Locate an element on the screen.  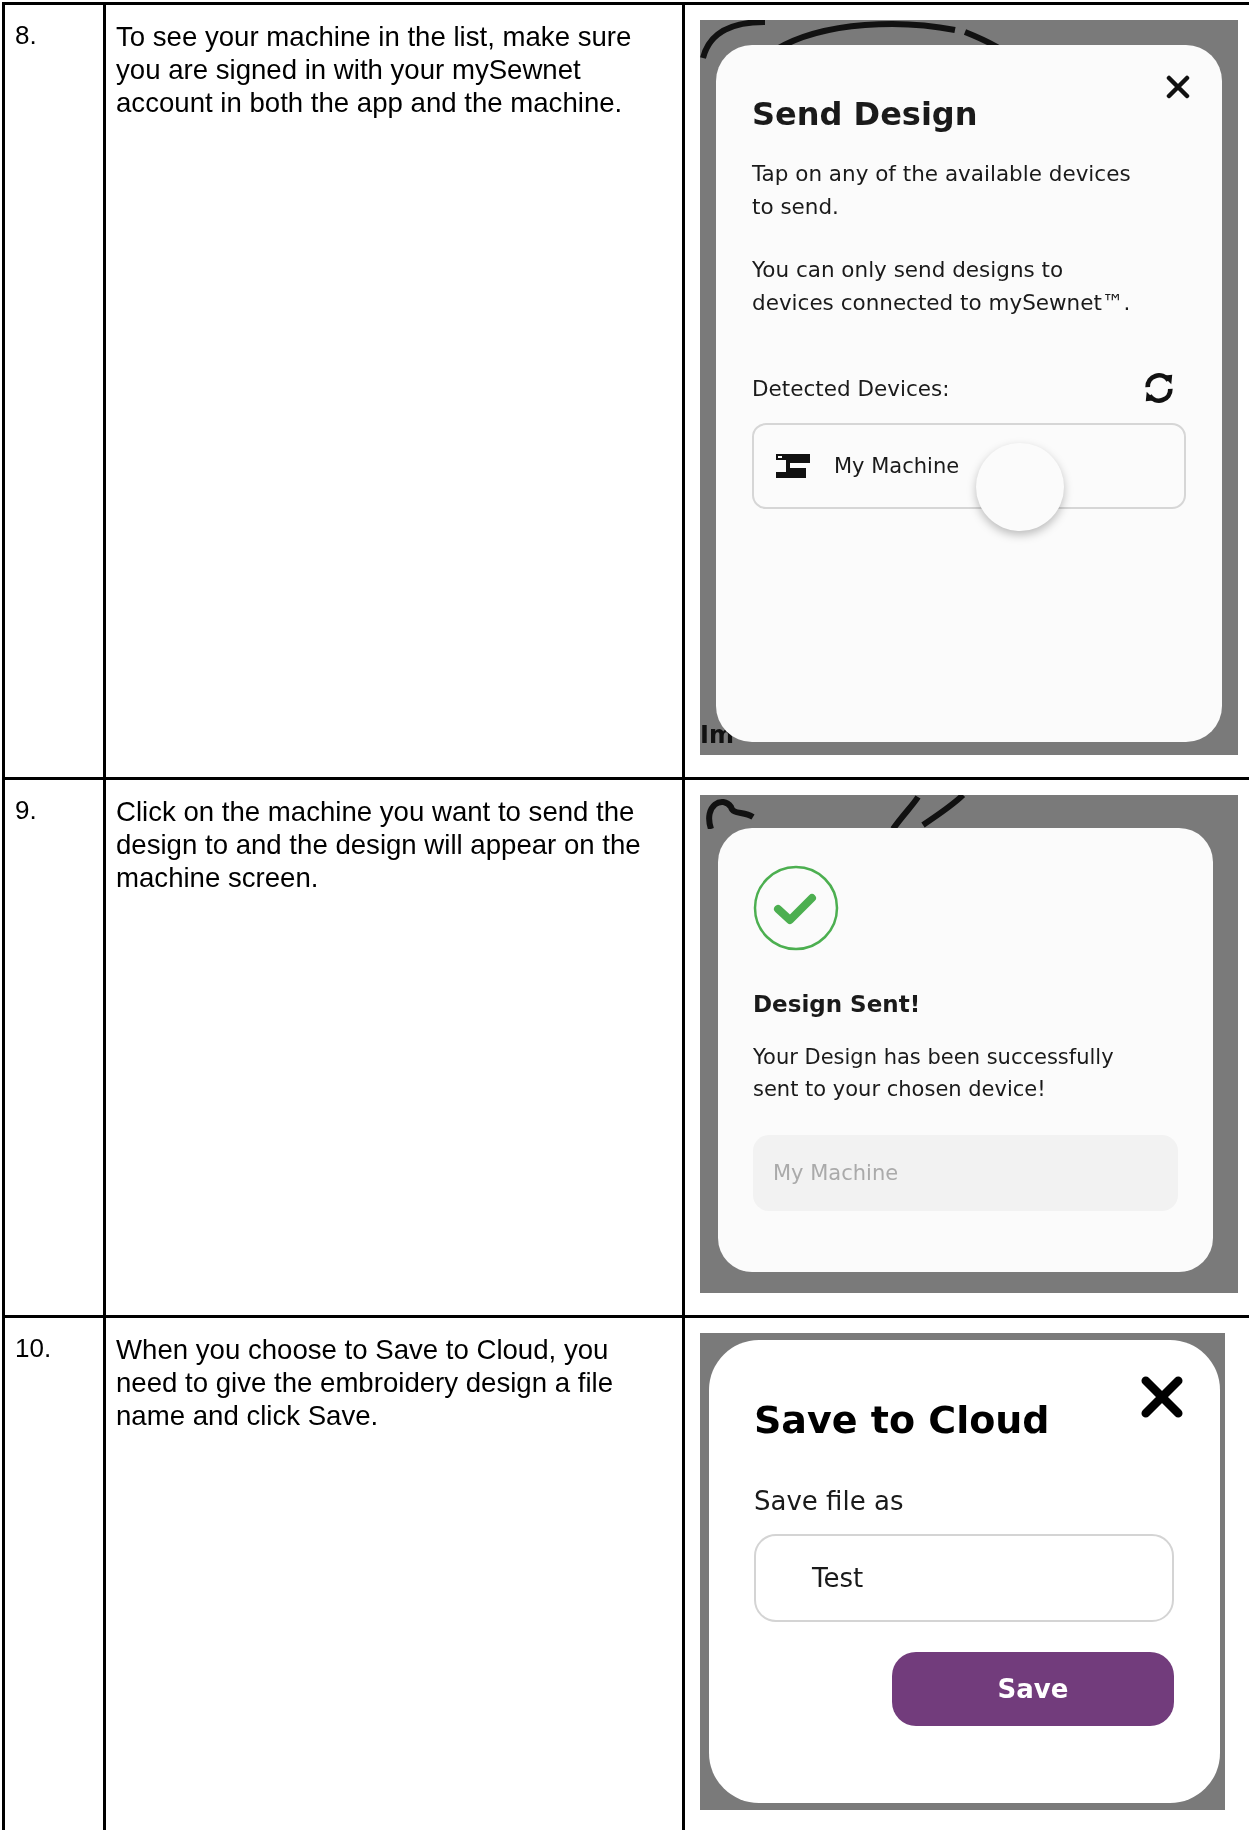
refresh-icon is located at coordinates (1159, 388).